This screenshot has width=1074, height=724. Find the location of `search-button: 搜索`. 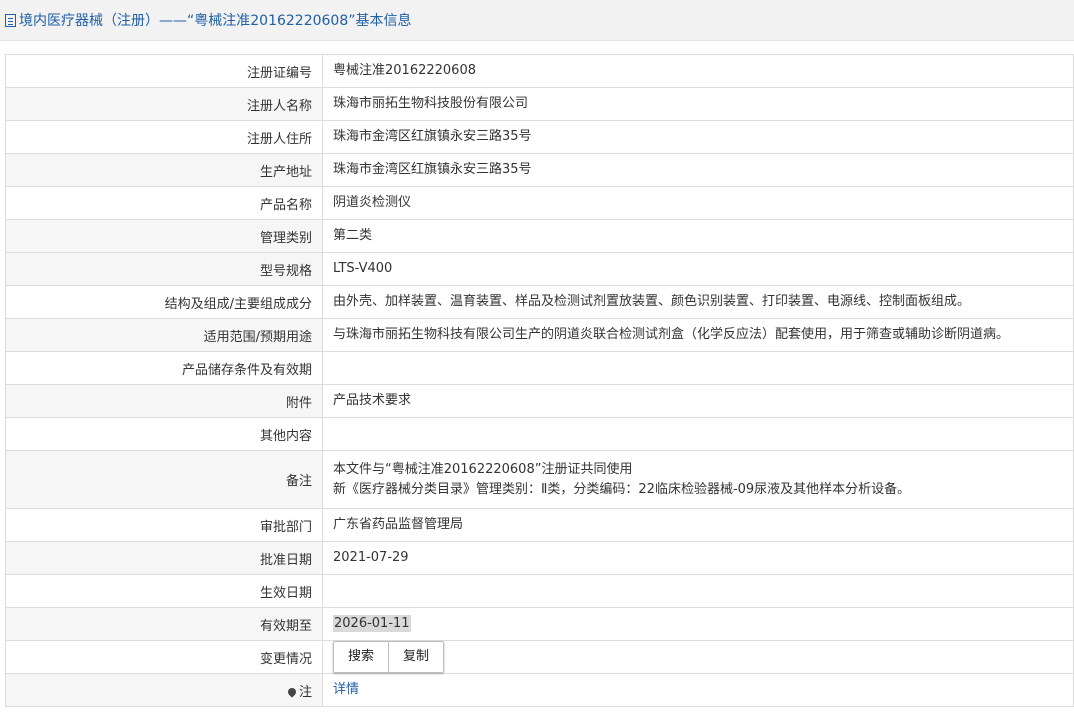

search-button: 搜索 is located at coordinates (361, 657).